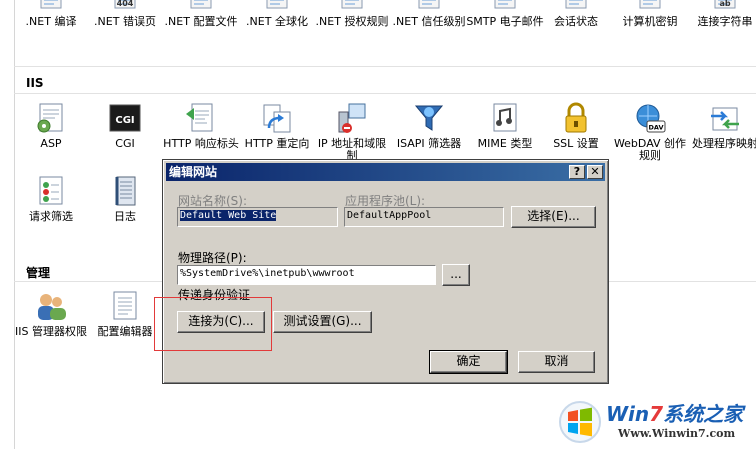  Describe the element at coordinates (201, 143) in the screenshot. I see `feature-label: HTTP 响应标头` at that location.